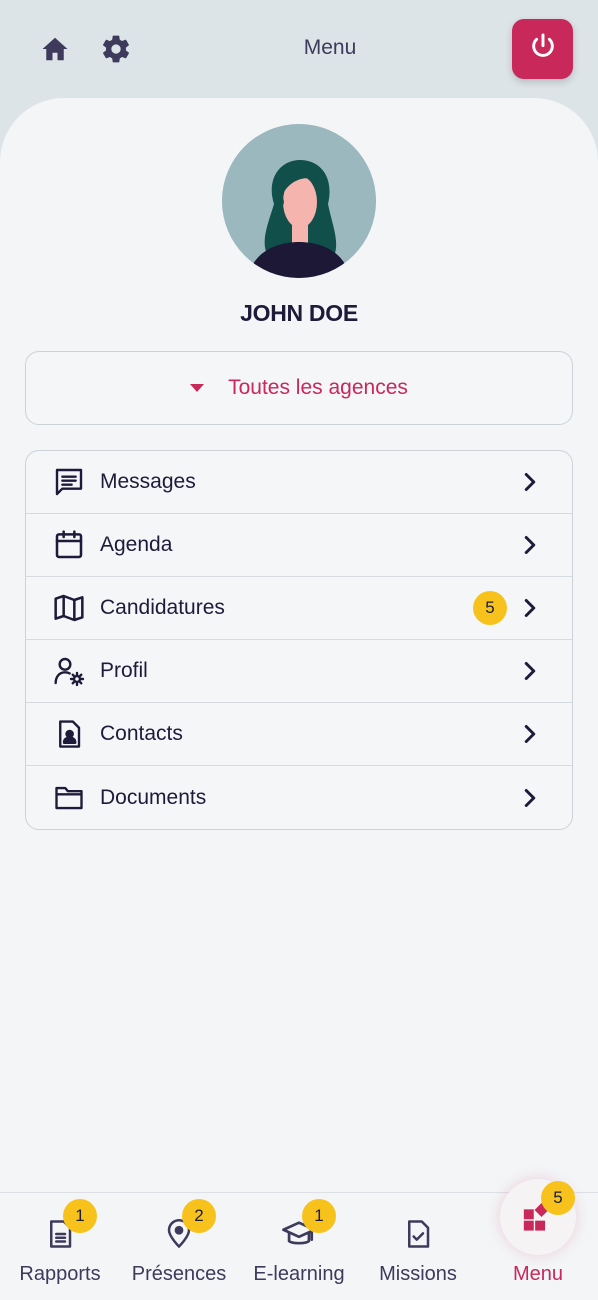  Describe the element at coordinates (148, 481) in the screenshot. I see `menu-item-label: Messages` at that location.